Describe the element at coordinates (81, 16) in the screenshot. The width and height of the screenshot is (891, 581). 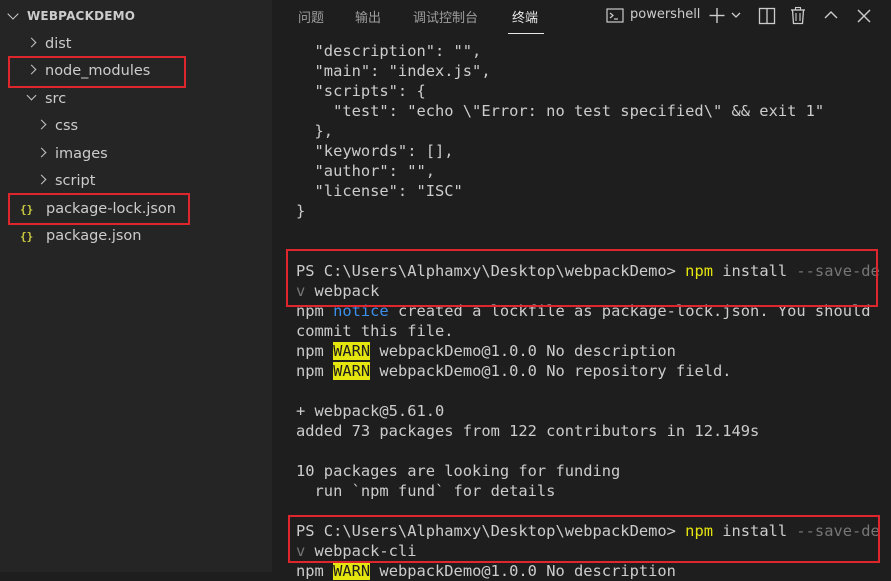
I see `explorer-title: WEBPACKDEMO` at that location.